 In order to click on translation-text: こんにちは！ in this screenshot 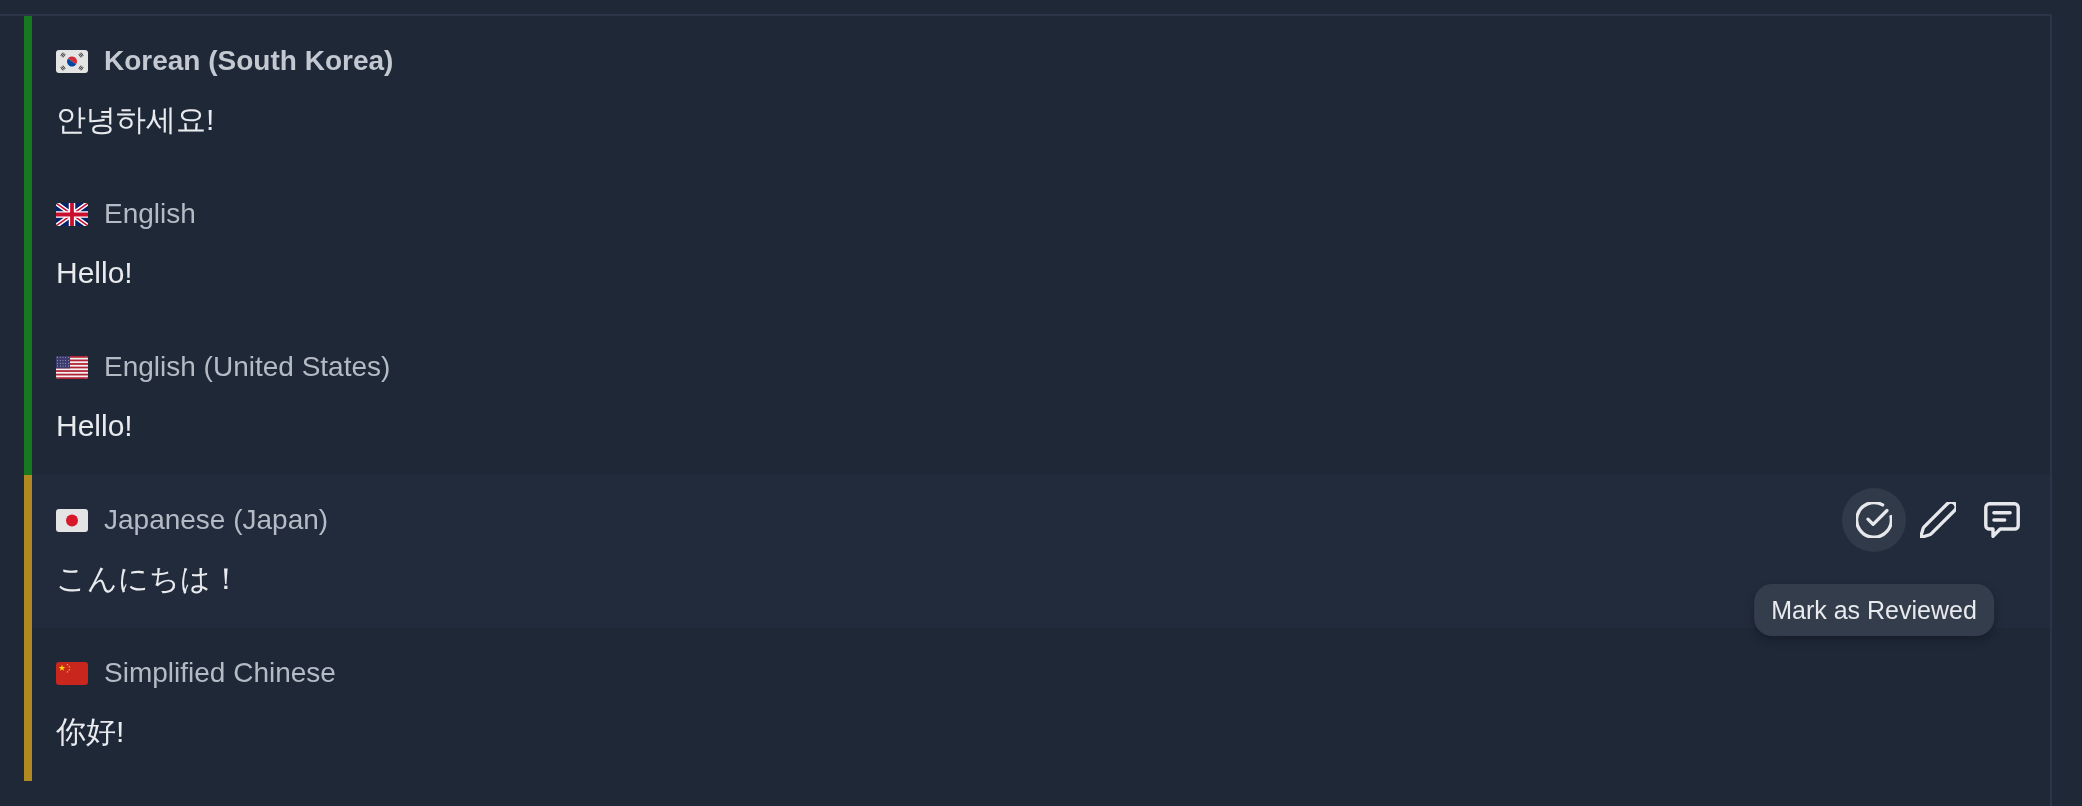, I will do `click(148, 579)`.